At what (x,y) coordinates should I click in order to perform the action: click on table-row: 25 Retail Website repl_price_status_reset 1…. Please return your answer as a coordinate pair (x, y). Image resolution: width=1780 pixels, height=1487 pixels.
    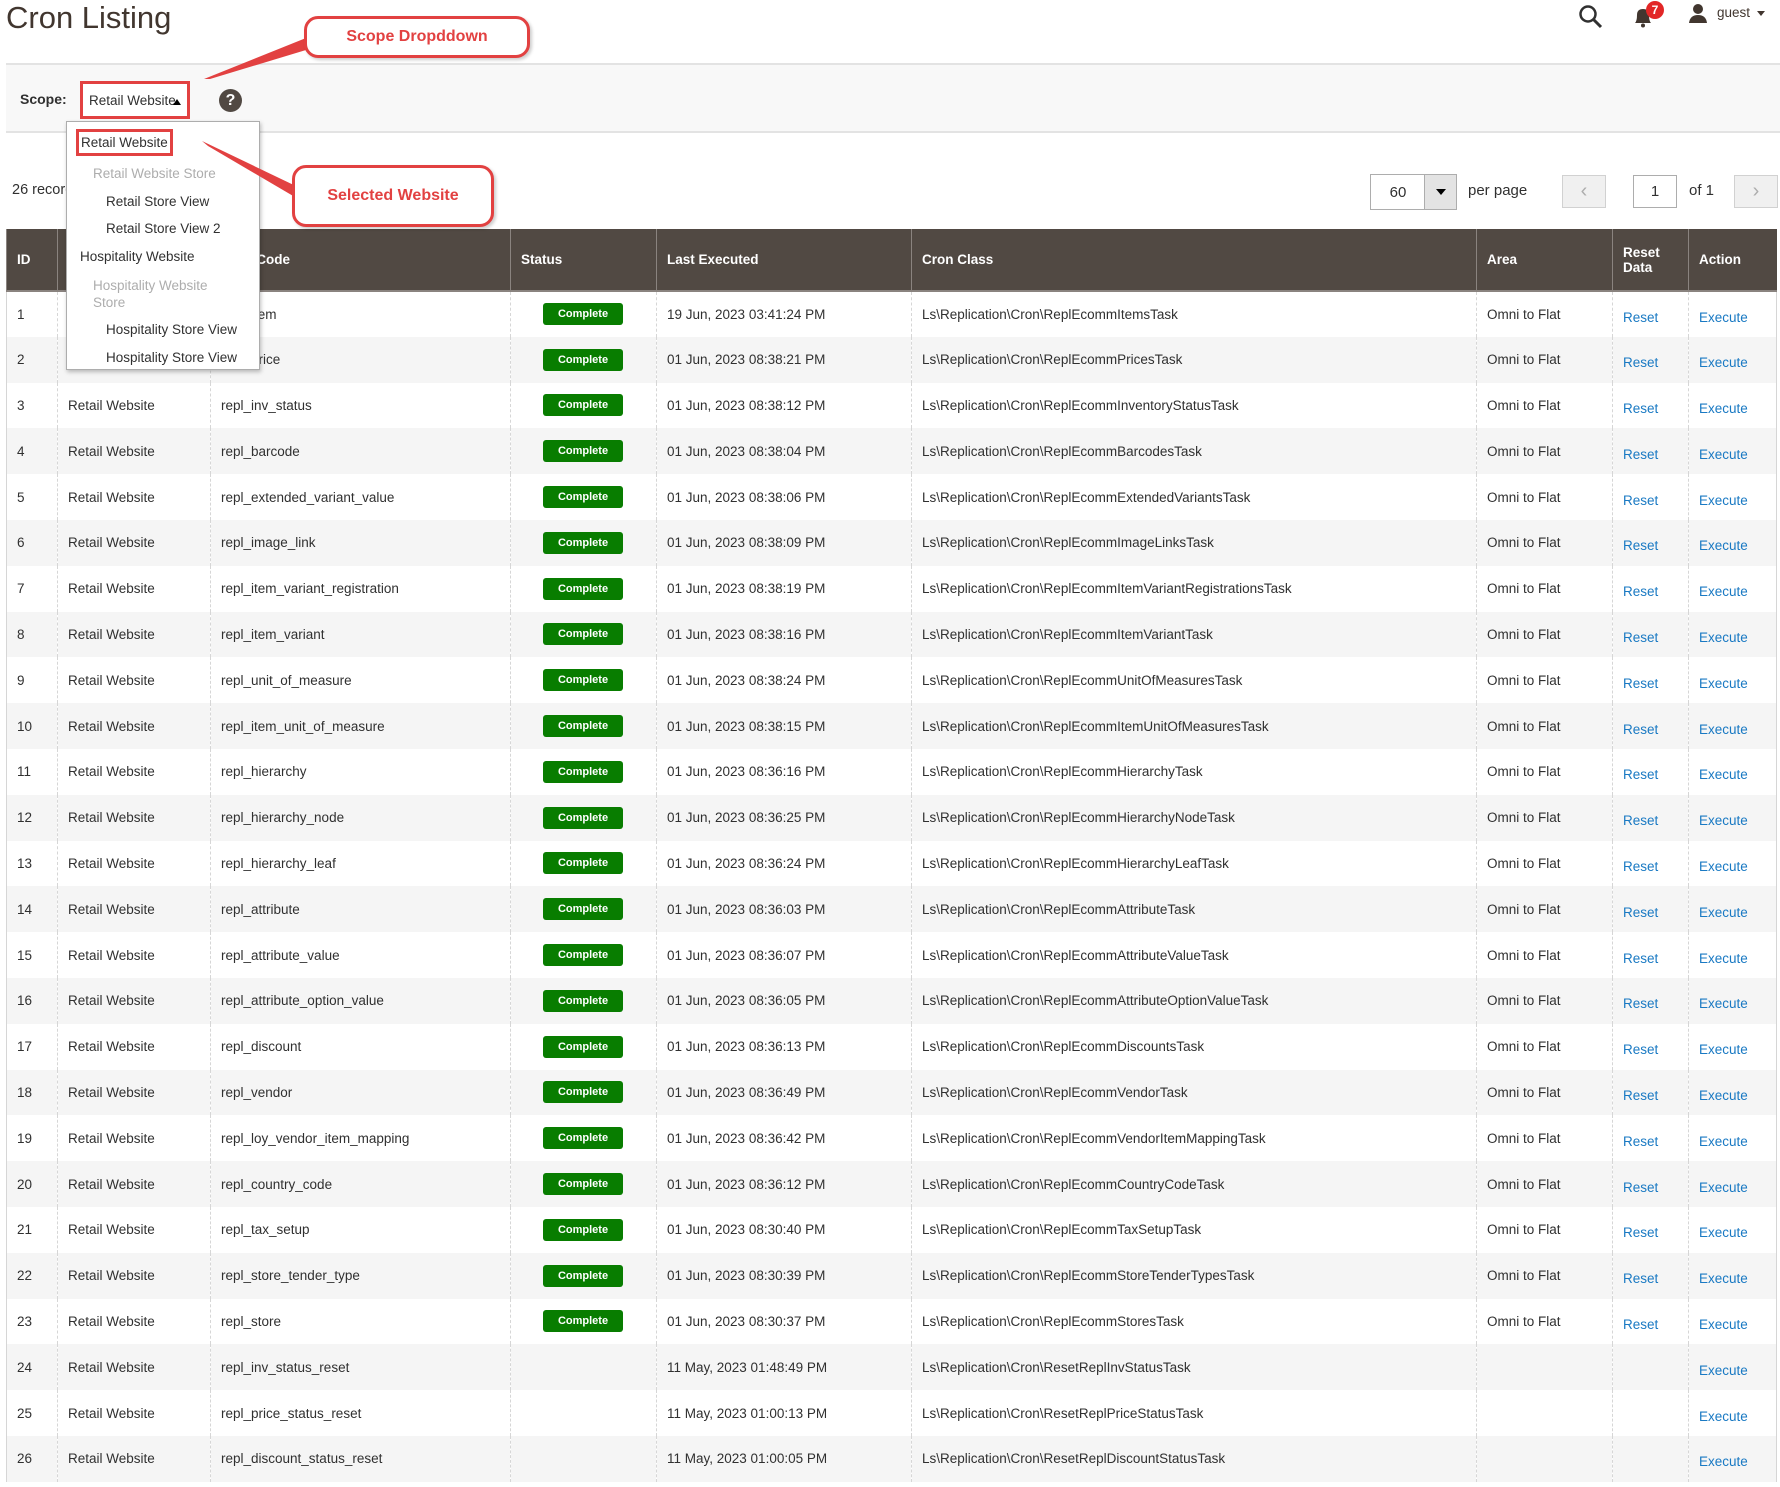
    Looking at the image, I should click on (891, 1413).